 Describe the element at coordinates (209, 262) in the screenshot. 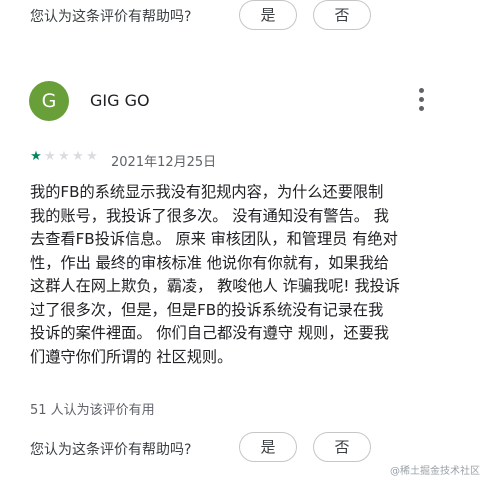

I see `review-text-line: 性，作出 最终的审核标准 他说你有你就有，如果我给` at that location.